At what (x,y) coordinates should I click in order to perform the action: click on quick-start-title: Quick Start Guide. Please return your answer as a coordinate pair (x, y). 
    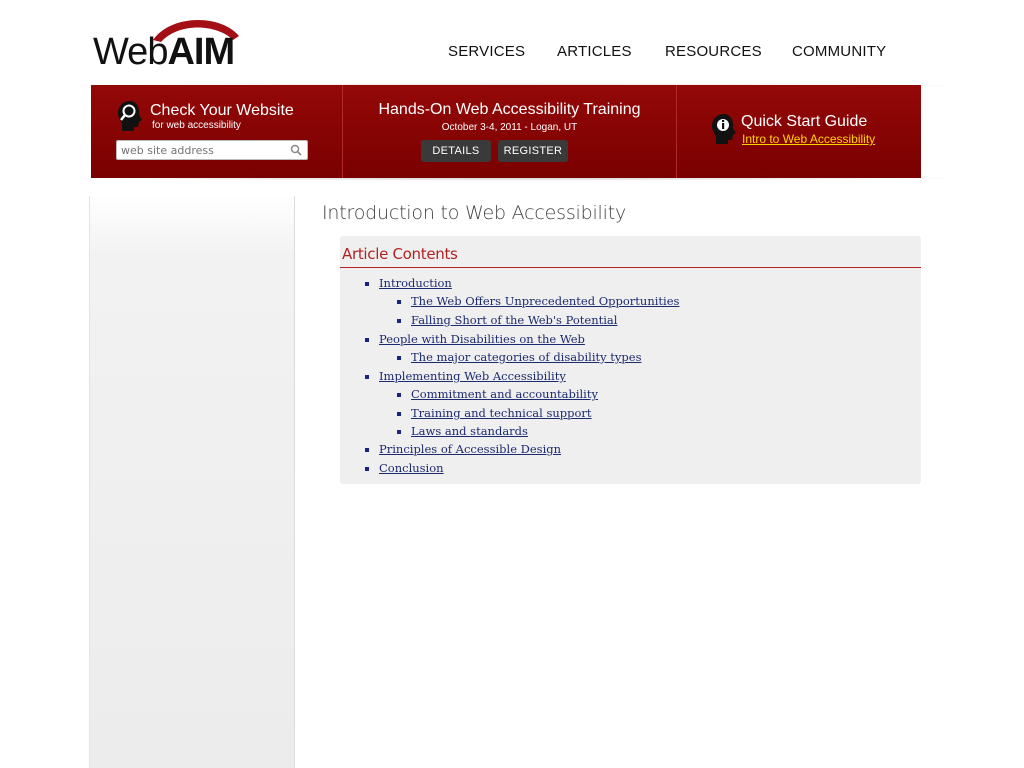
    Looking at the image, I should click on (804, 121).